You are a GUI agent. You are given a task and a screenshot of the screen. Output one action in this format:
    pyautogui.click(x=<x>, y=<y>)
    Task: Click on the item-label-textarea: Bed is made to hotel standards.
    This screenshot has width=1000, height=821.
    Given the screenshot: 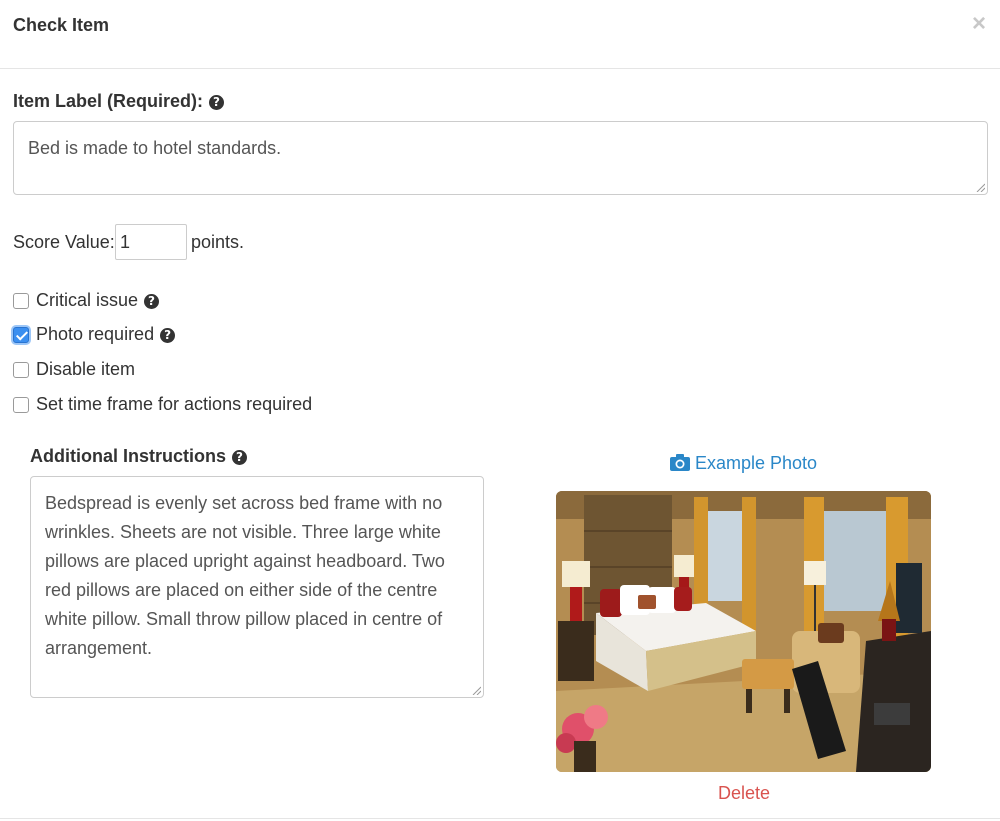 What is the action you would take?
    pyautogui.click(x=500, y=158)
    